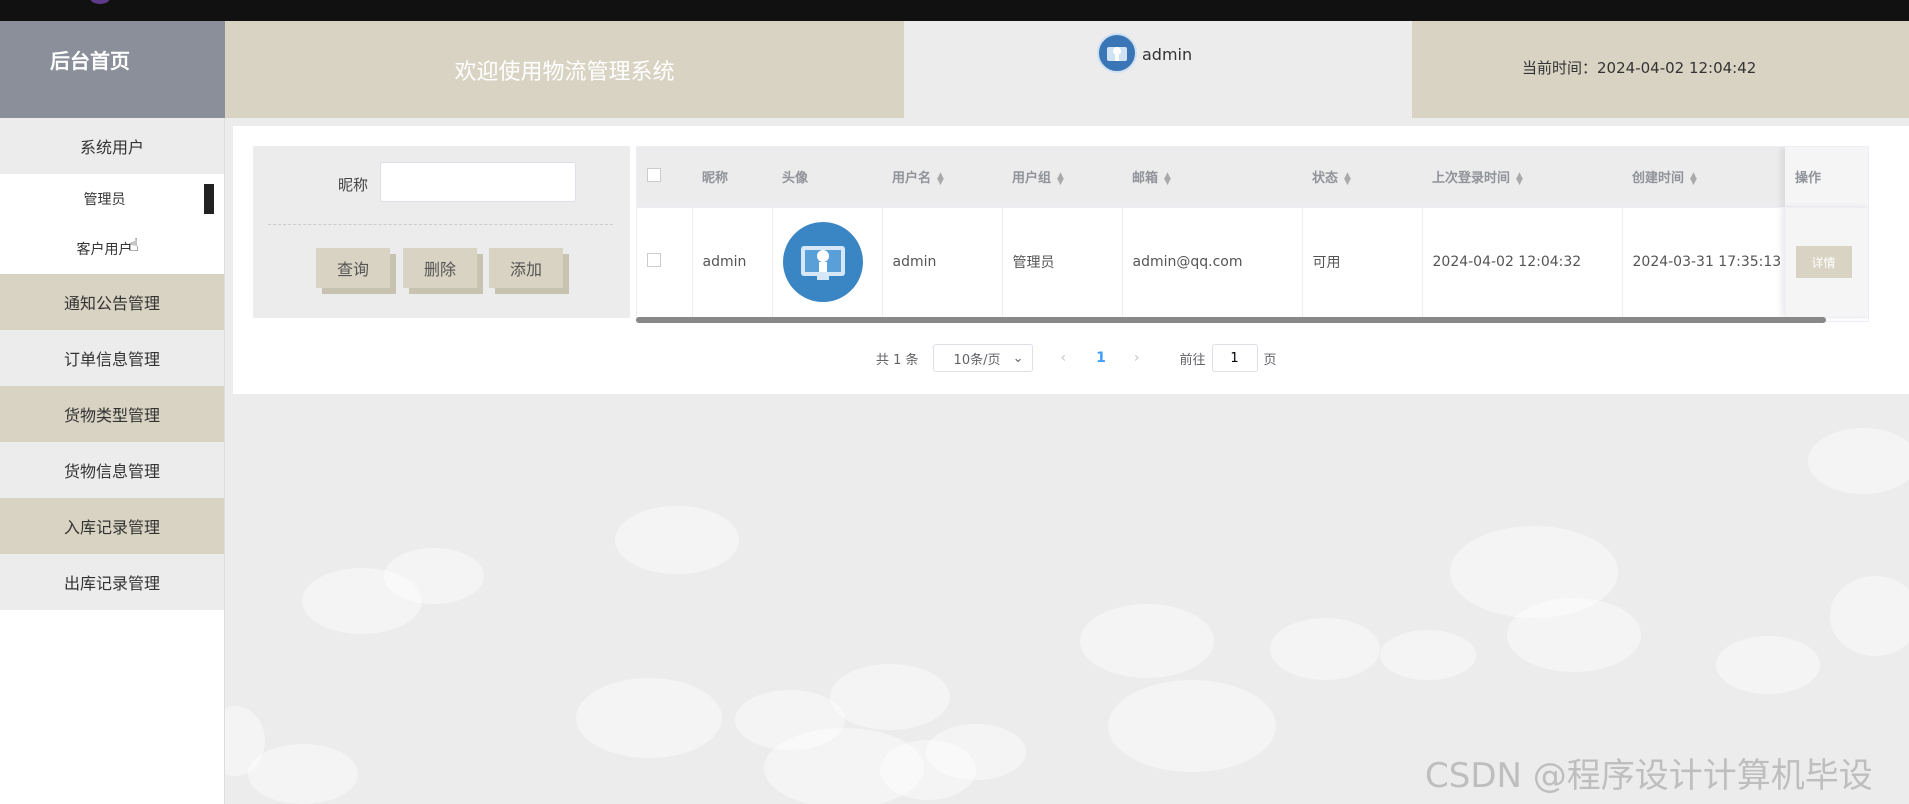 The image size is (1909, 804). What do you see at coordinates (1826, 177) in the screenshot?
I see `column-header-actions: 操作` at bounding box center [1826, 177].